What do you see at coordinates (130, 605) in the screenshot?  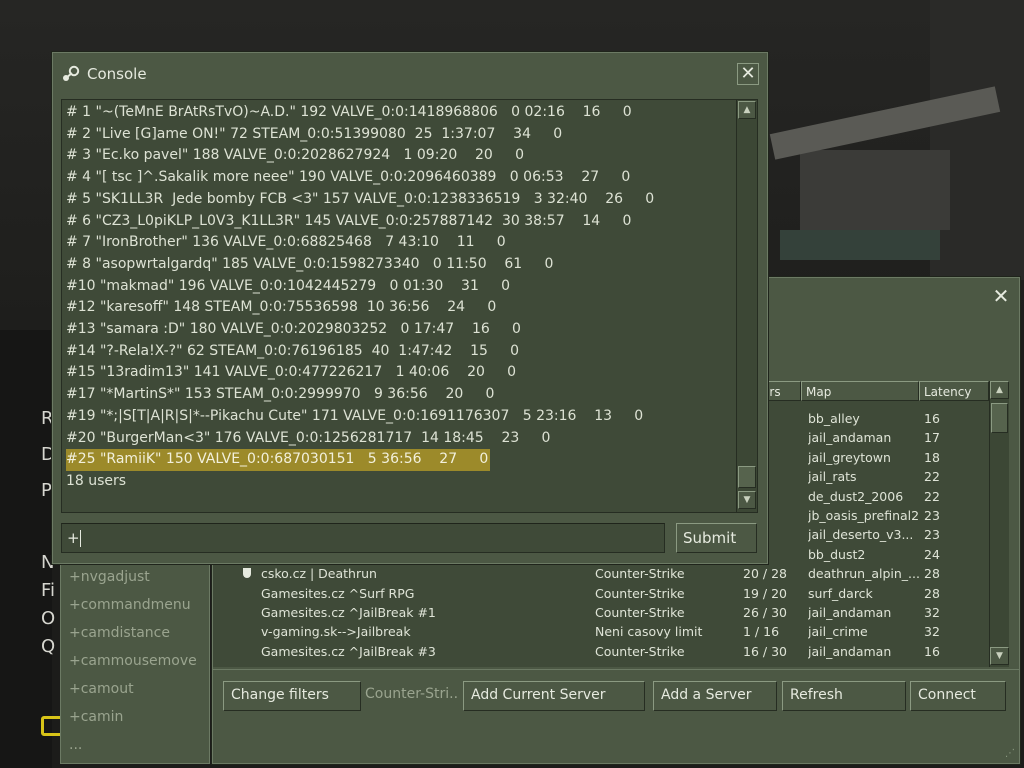 I see `command-suggestion: +commandmenu` at bounding box center [130, 605].